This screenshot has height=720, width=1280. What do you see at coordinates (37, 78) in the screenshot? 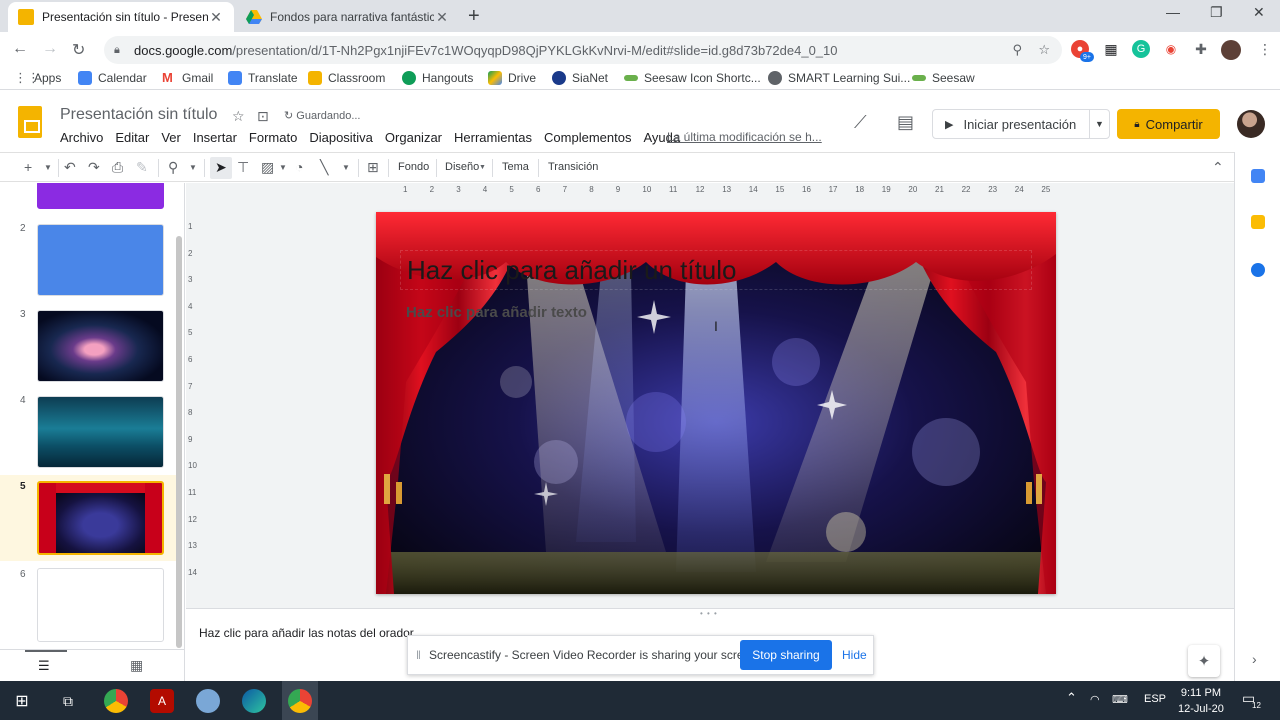
I see `bookmark-apps: ⋮⋮ Apps` at bounding box center [37, 78].